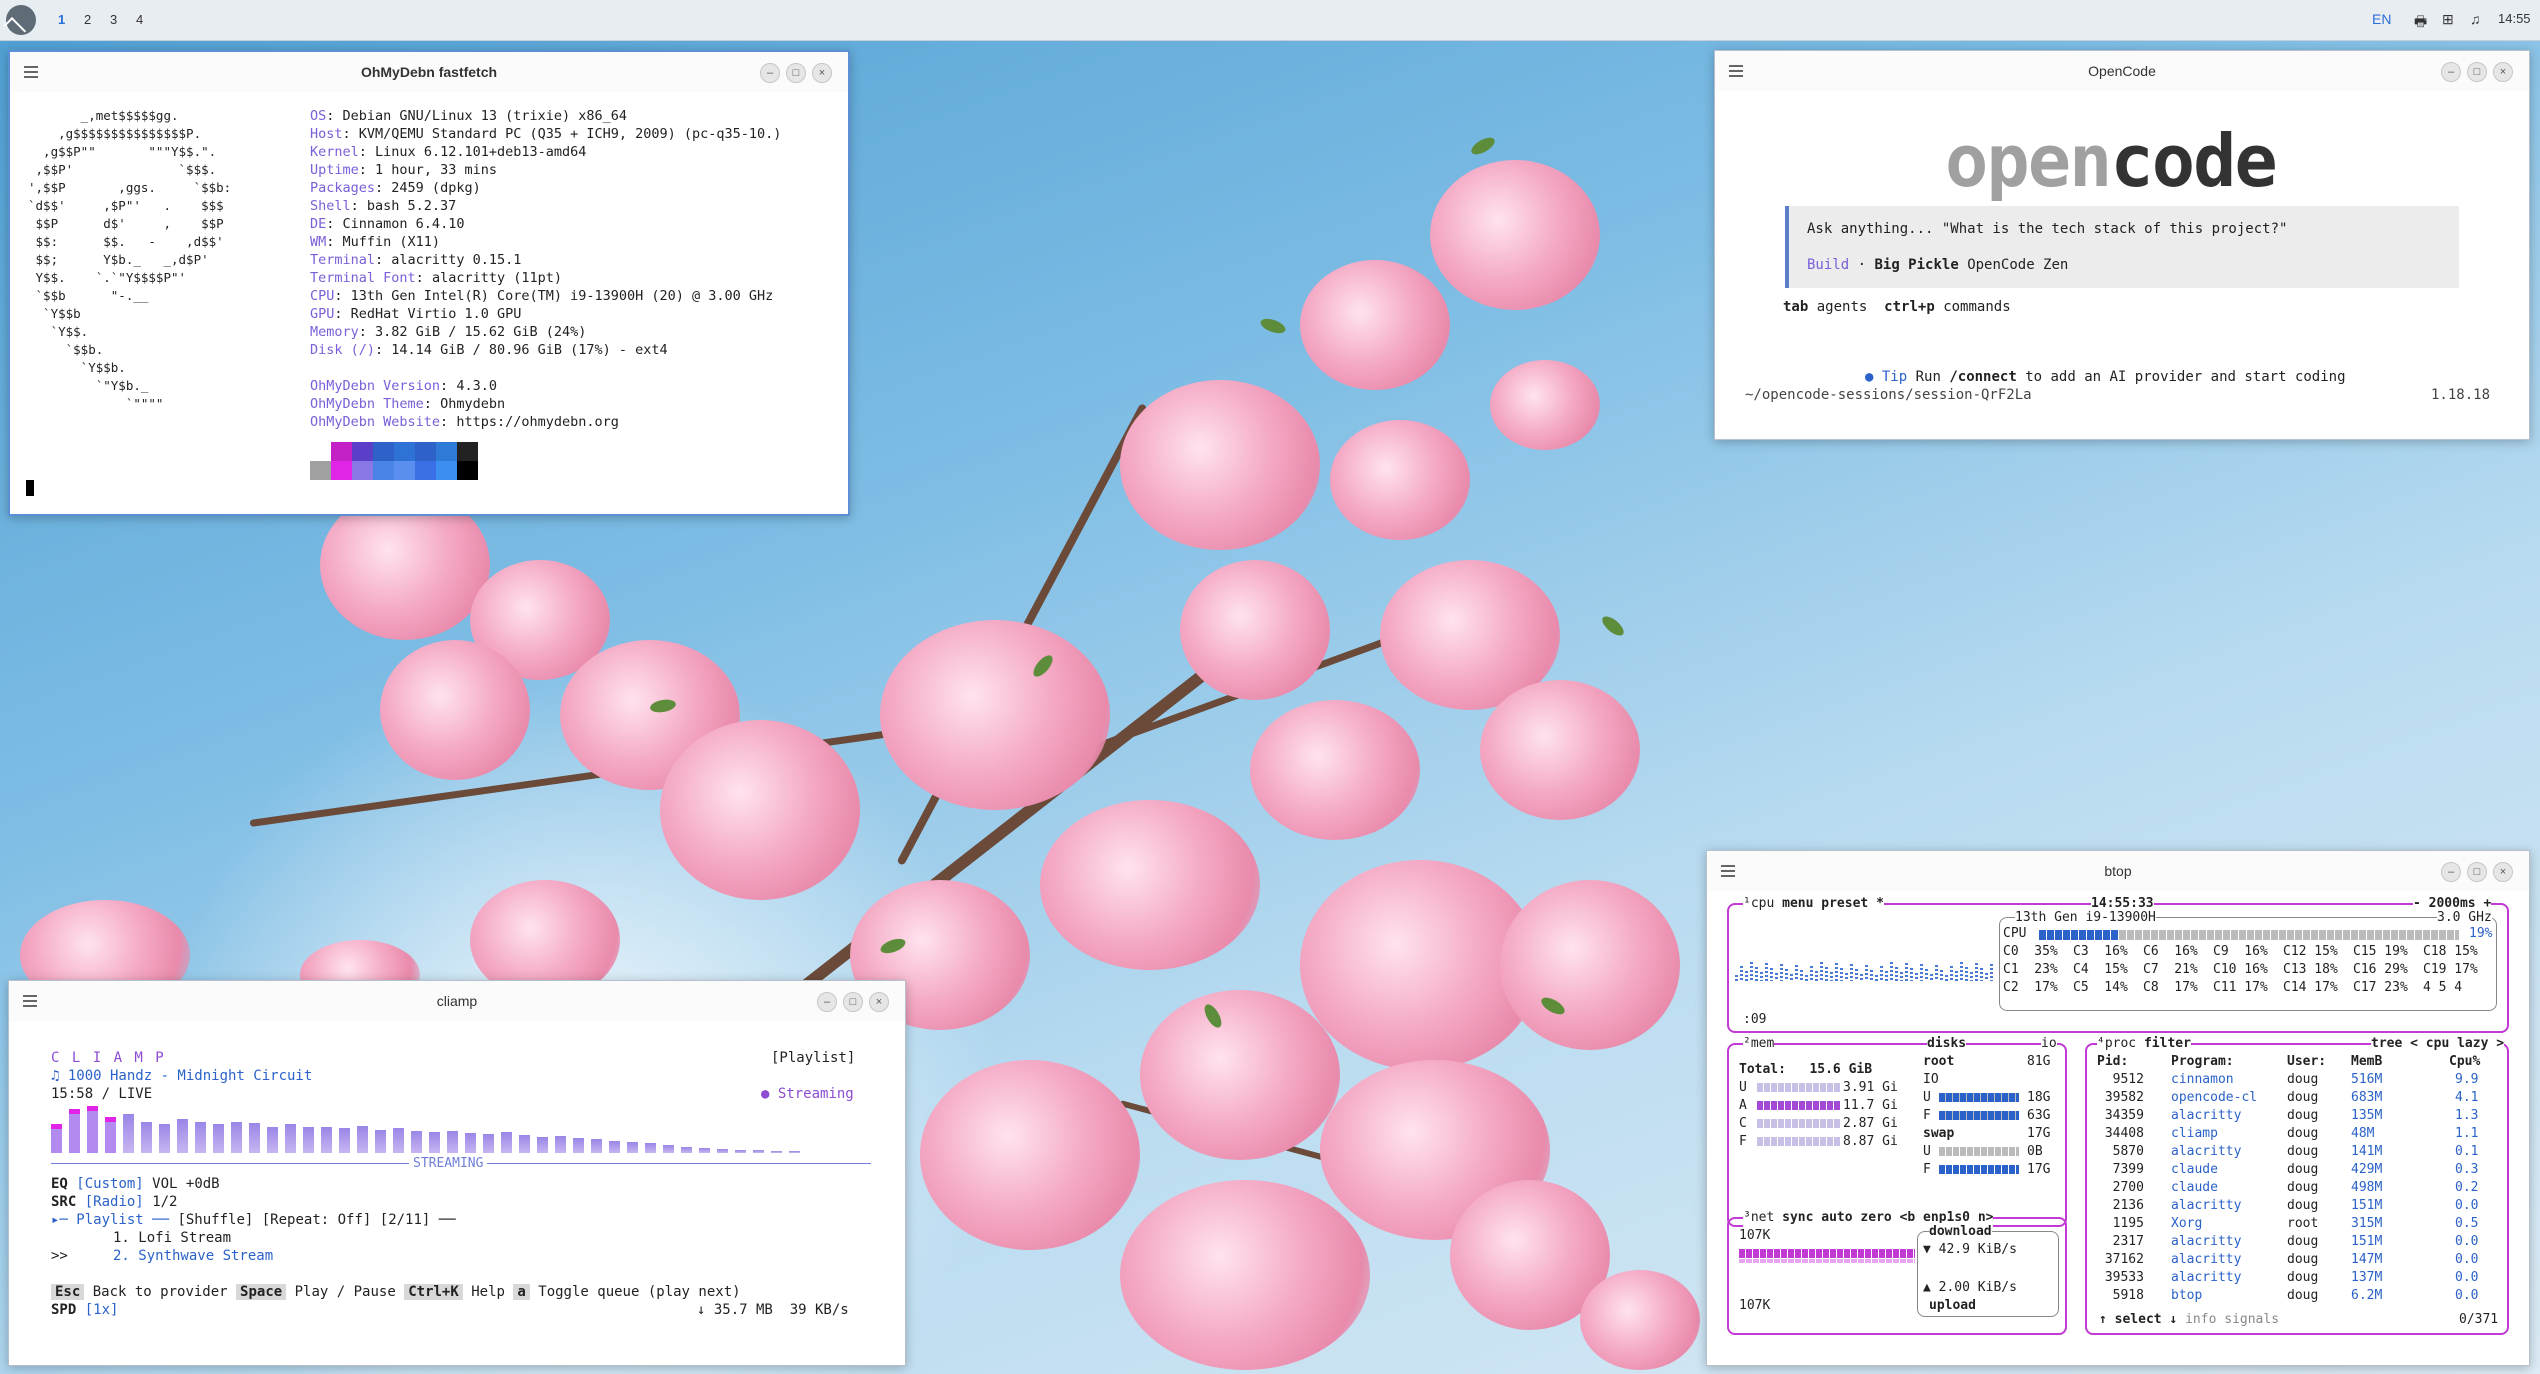  Describe the element at coordinates (457, 1001) in the screenshot. I see `titlebar: cliamp – □ ×` at that location.